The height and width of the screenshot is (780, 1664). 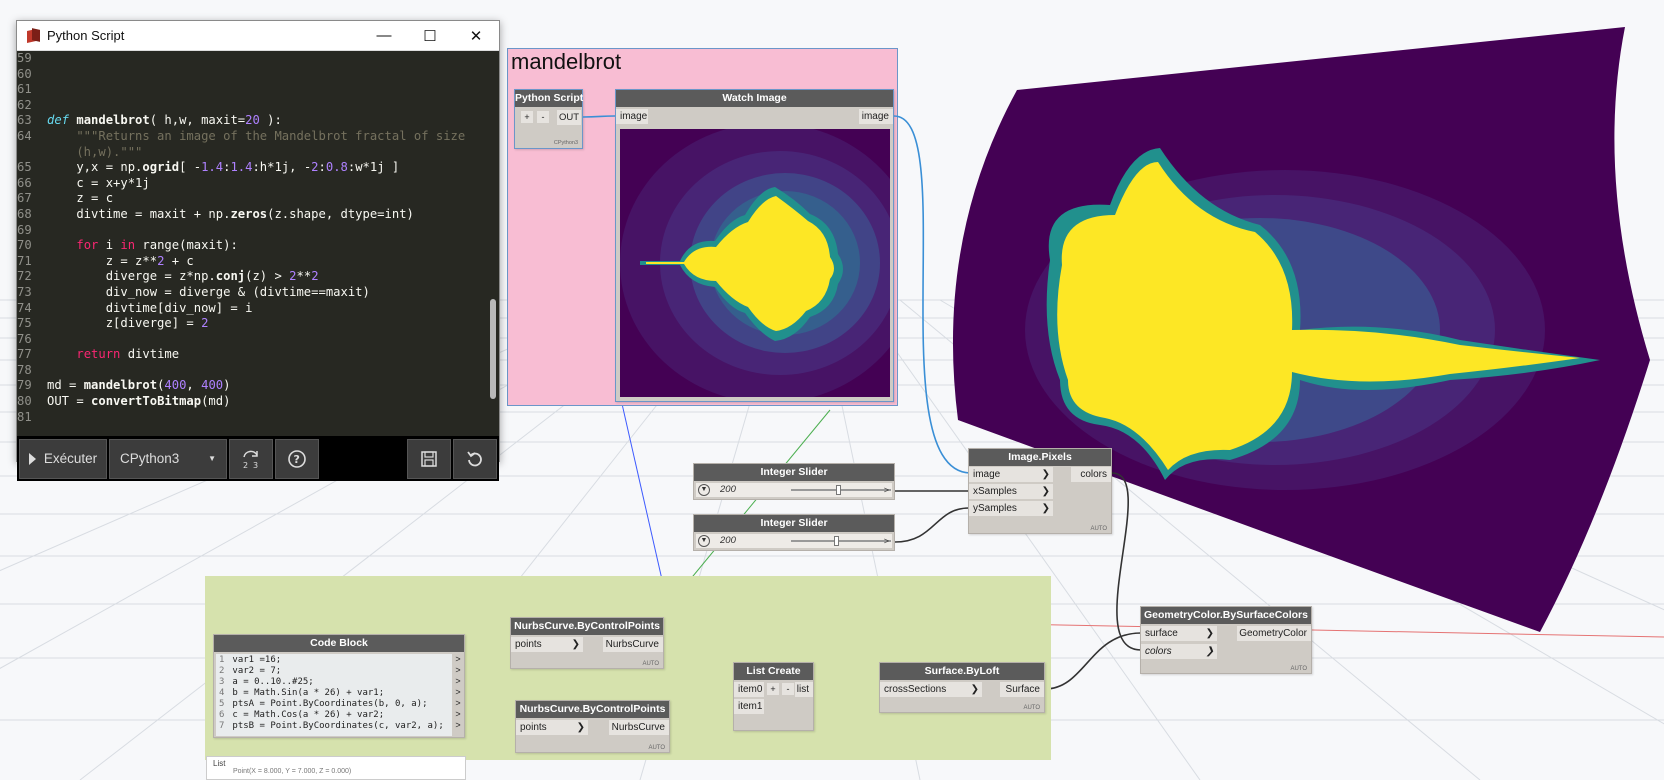 What do you see at coordinates (24, 167) in the screenshot?
I see `line-number: 65` at bounding box center [24, 167].